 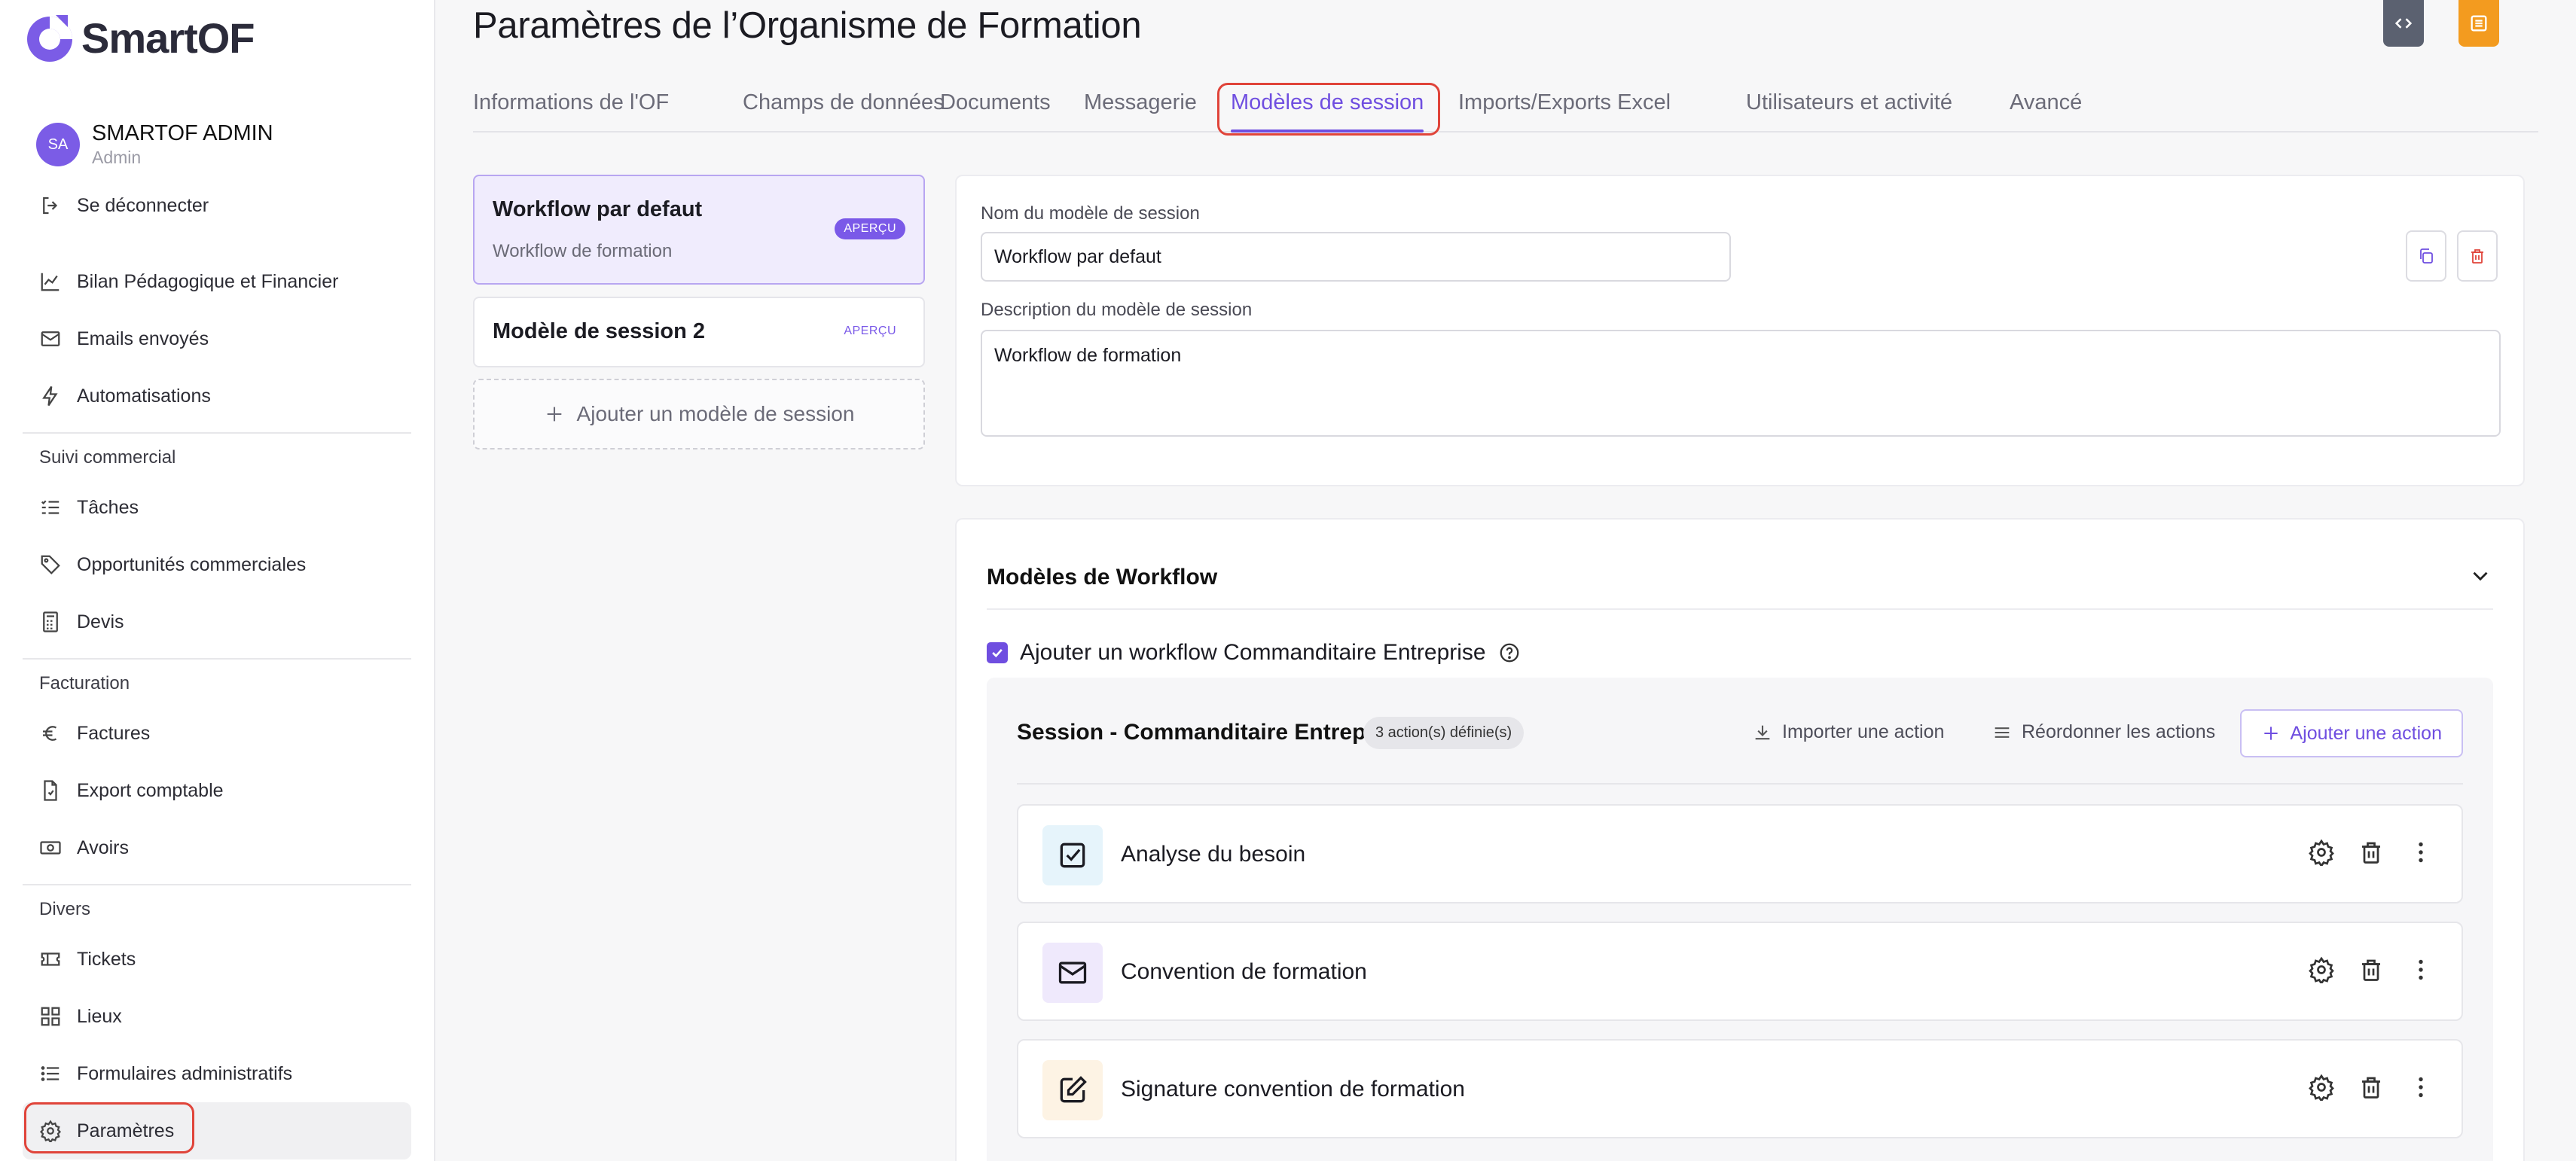 What do you see at coordinates (571, 110) in the screenshot?
I see `tab-informations-of: Informations de l'OF` at bounding box center [571, 110].